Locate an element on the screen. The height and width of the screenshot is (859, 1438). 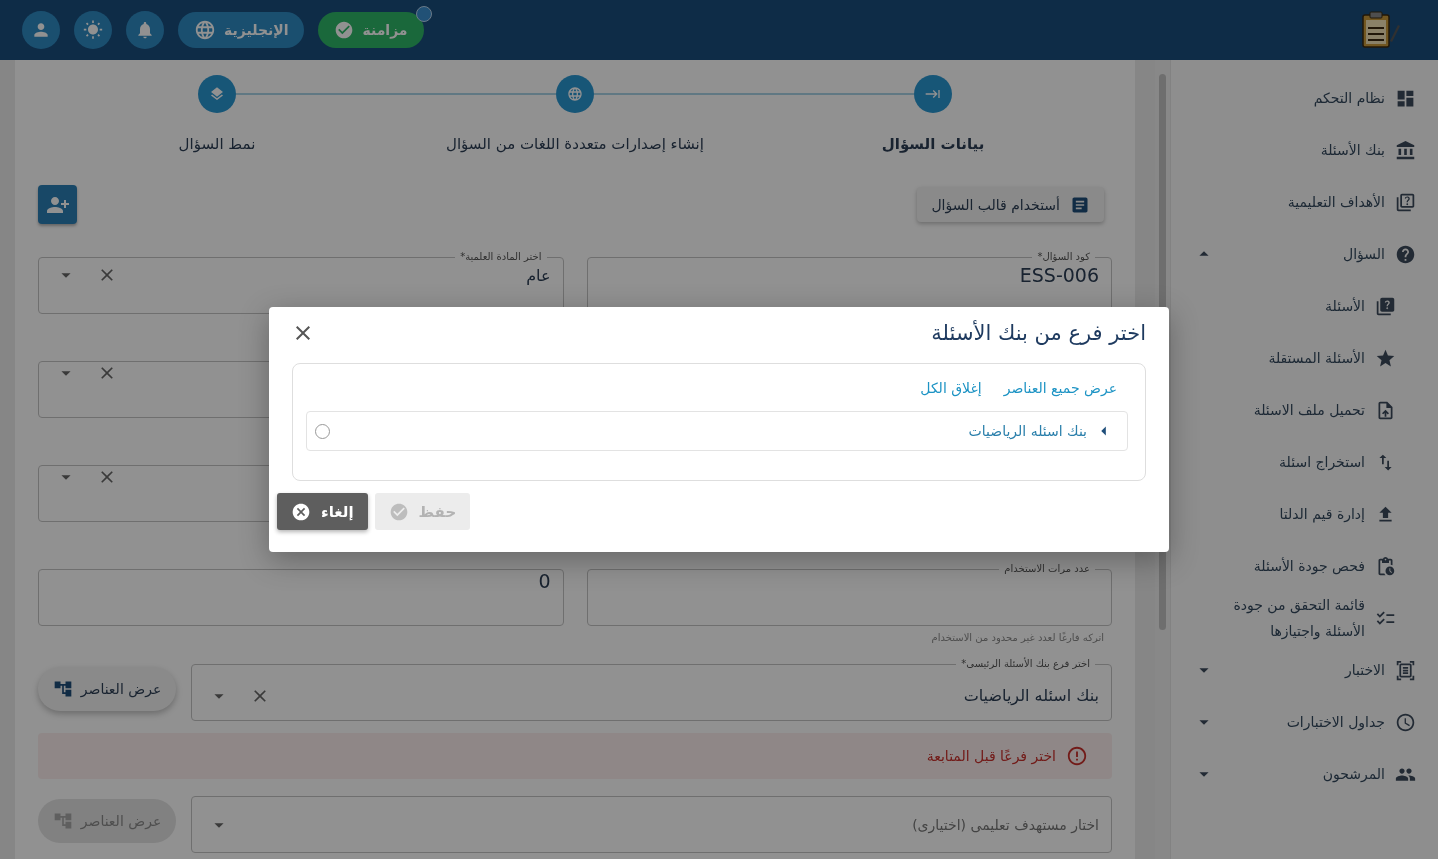
sidebar-item: قائمة التحقق من جودة الأسئلة واجتيازها is located at coordinates (1298, 618).